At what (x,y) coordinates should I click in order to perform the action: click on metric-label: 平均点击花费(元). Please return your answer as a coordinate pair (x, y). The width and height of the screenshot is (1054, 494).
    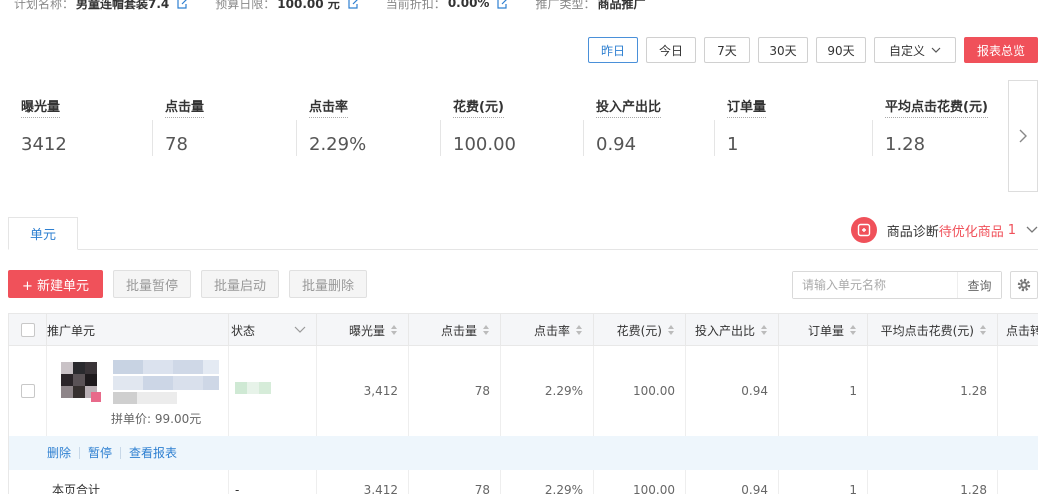
    Looking at the image, I should click on (936, 107).